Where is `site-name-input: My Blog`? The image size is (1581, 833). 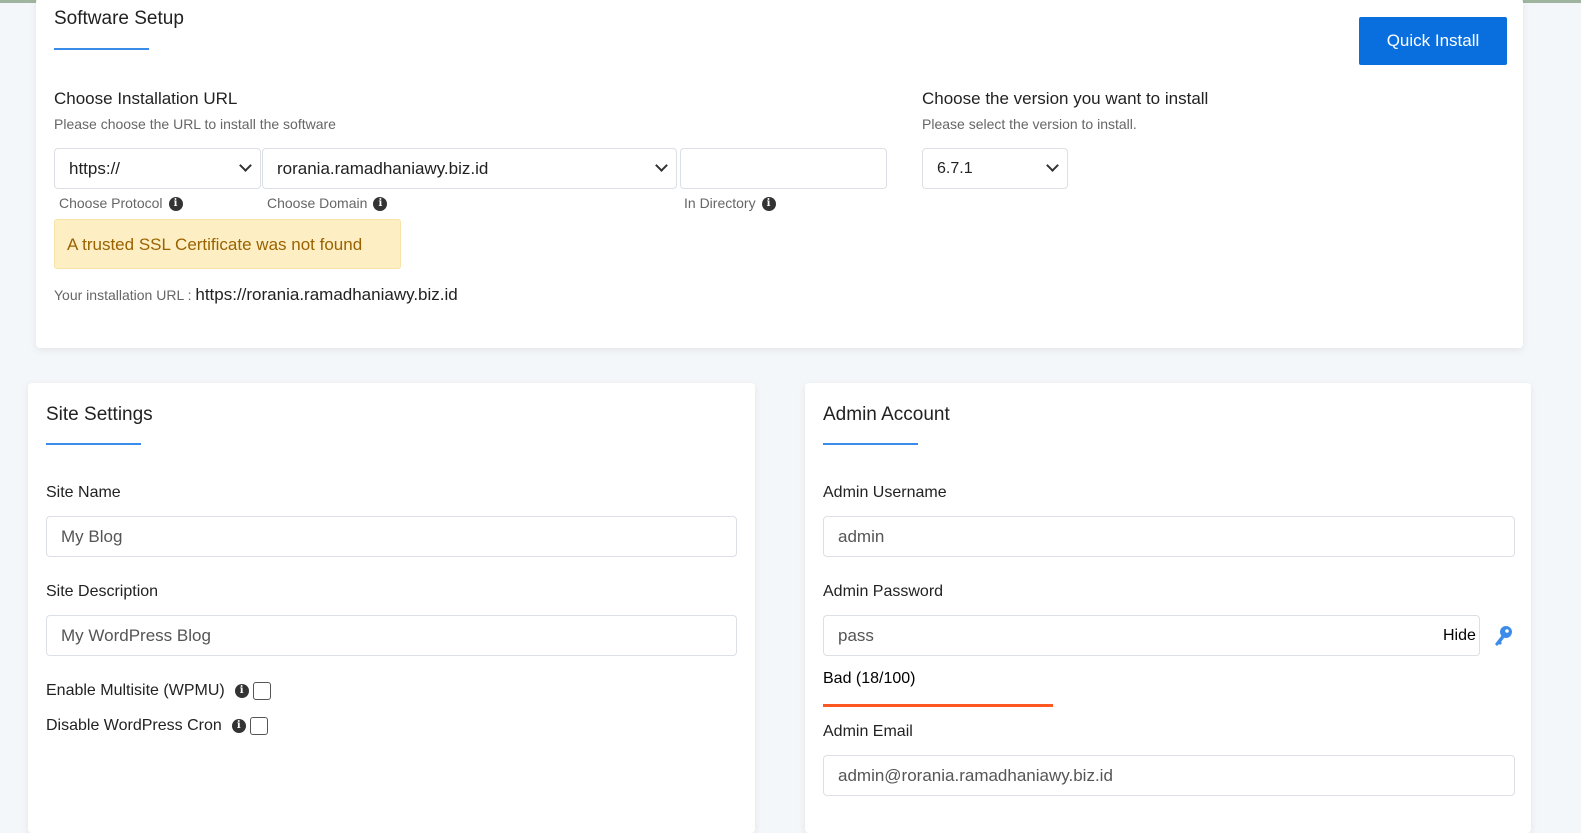 site-name-input: My Blog is located at coordinates (391, 536).